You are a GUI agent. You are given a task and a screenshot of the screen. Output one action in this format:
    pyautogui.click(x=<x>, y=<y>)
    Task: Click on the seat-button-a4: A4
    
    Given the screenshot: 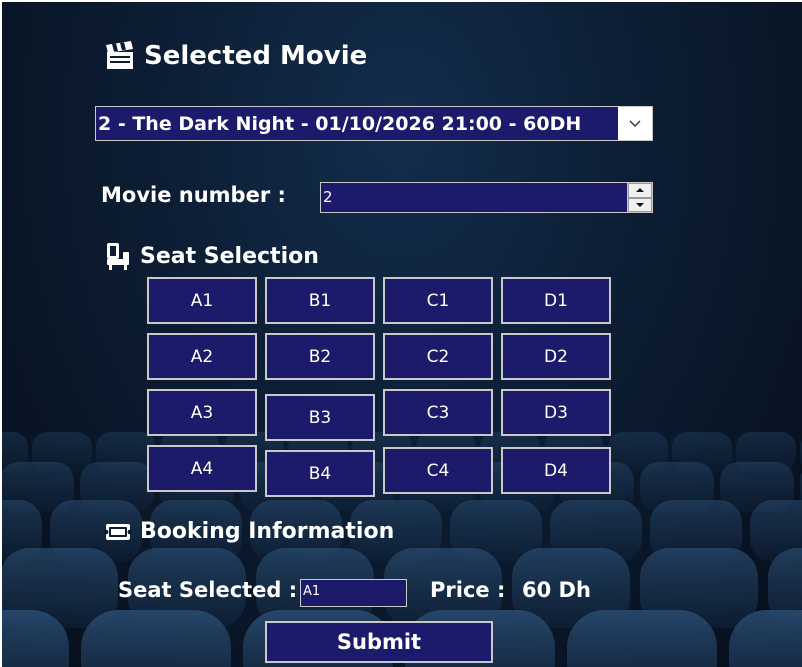 What is the action you would take?
    pyautogui.click(x=202, y=468)
    